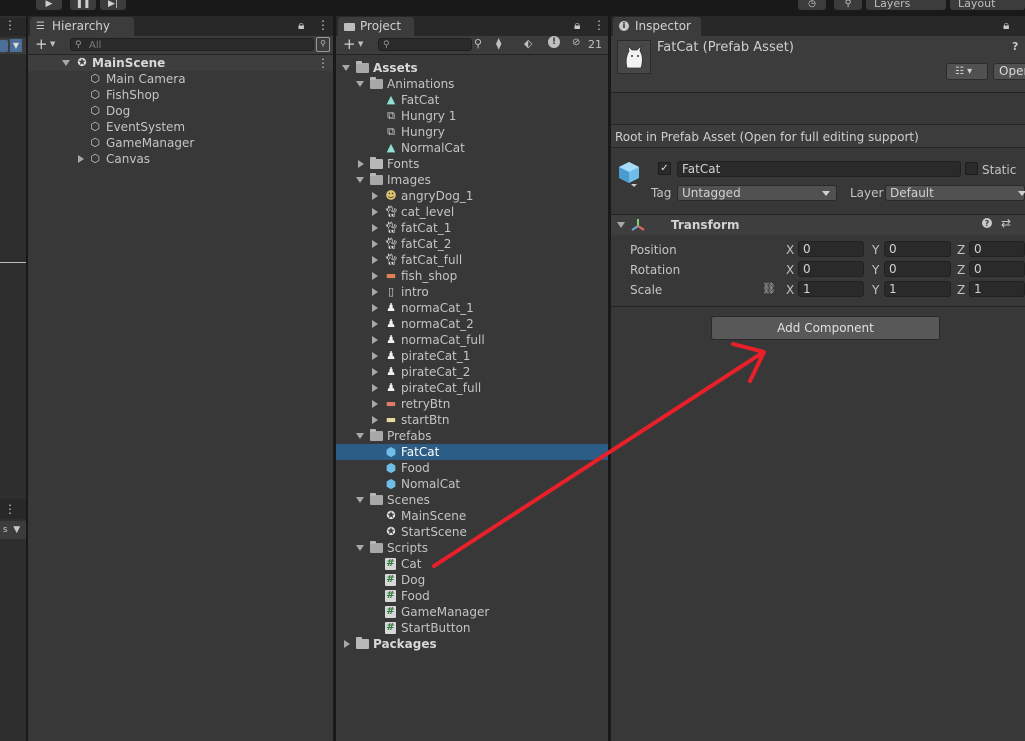  Describe the element at coordinates (472, 308) in the screenshot. I see `sprite-item: ♟ normaCat_1` at that location.